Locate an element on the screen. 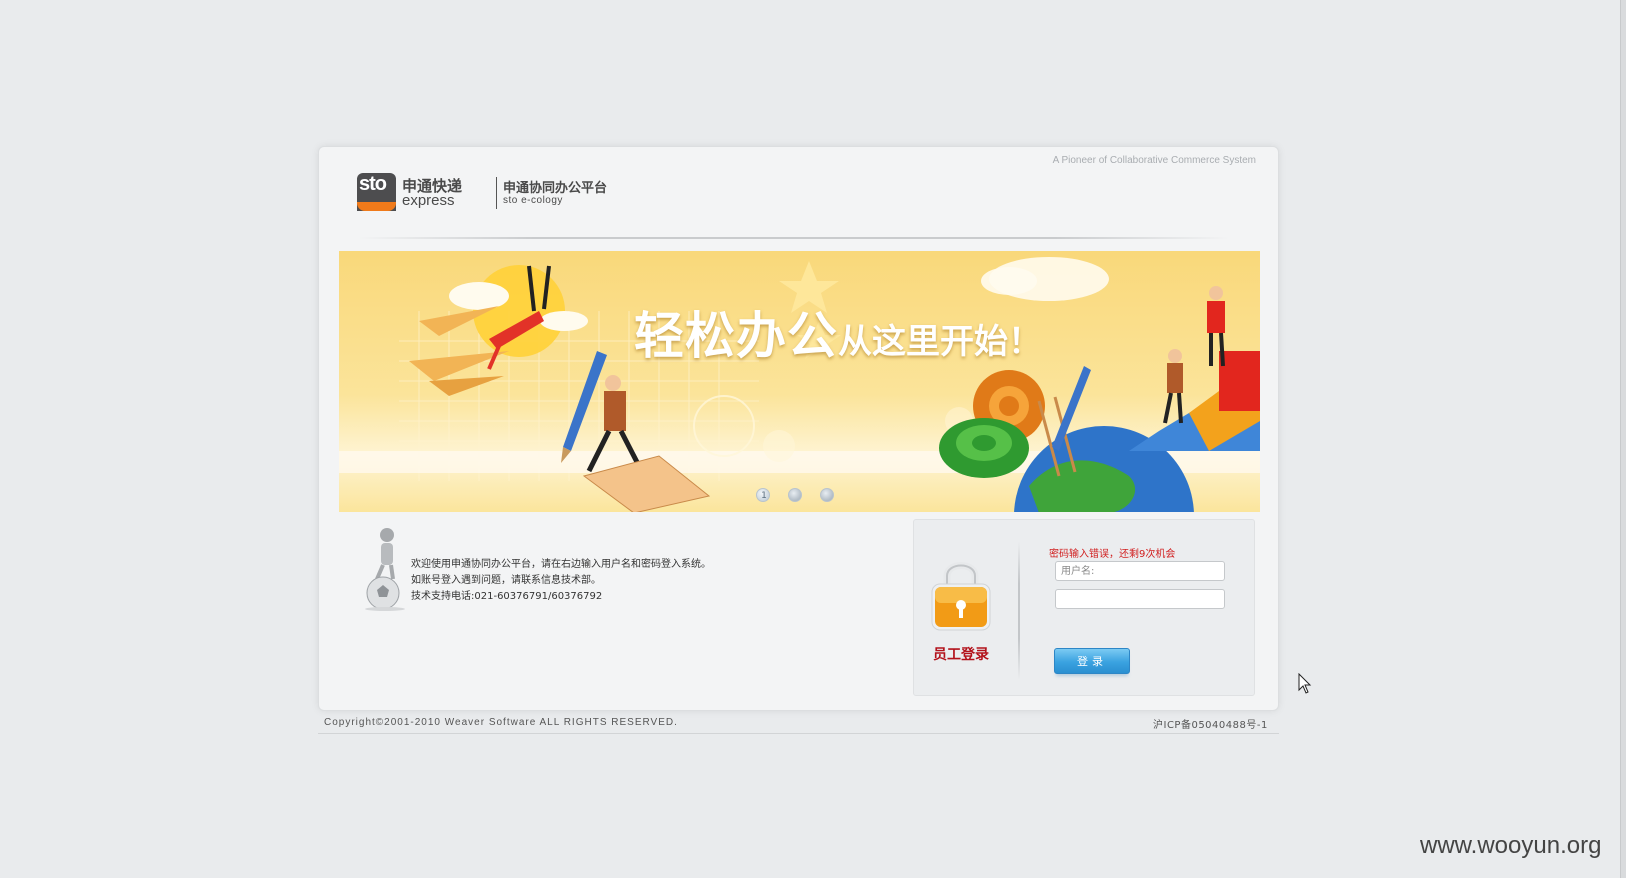 This screenshot has height=878, width=1626. password-input is located at coordinates (1140, 599).